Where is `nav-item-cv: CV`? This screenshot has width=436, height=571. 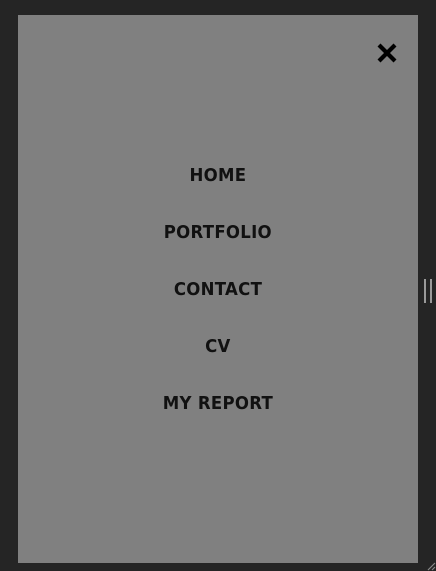 nav-item-cv: CV is located at coordinates (218, 361).